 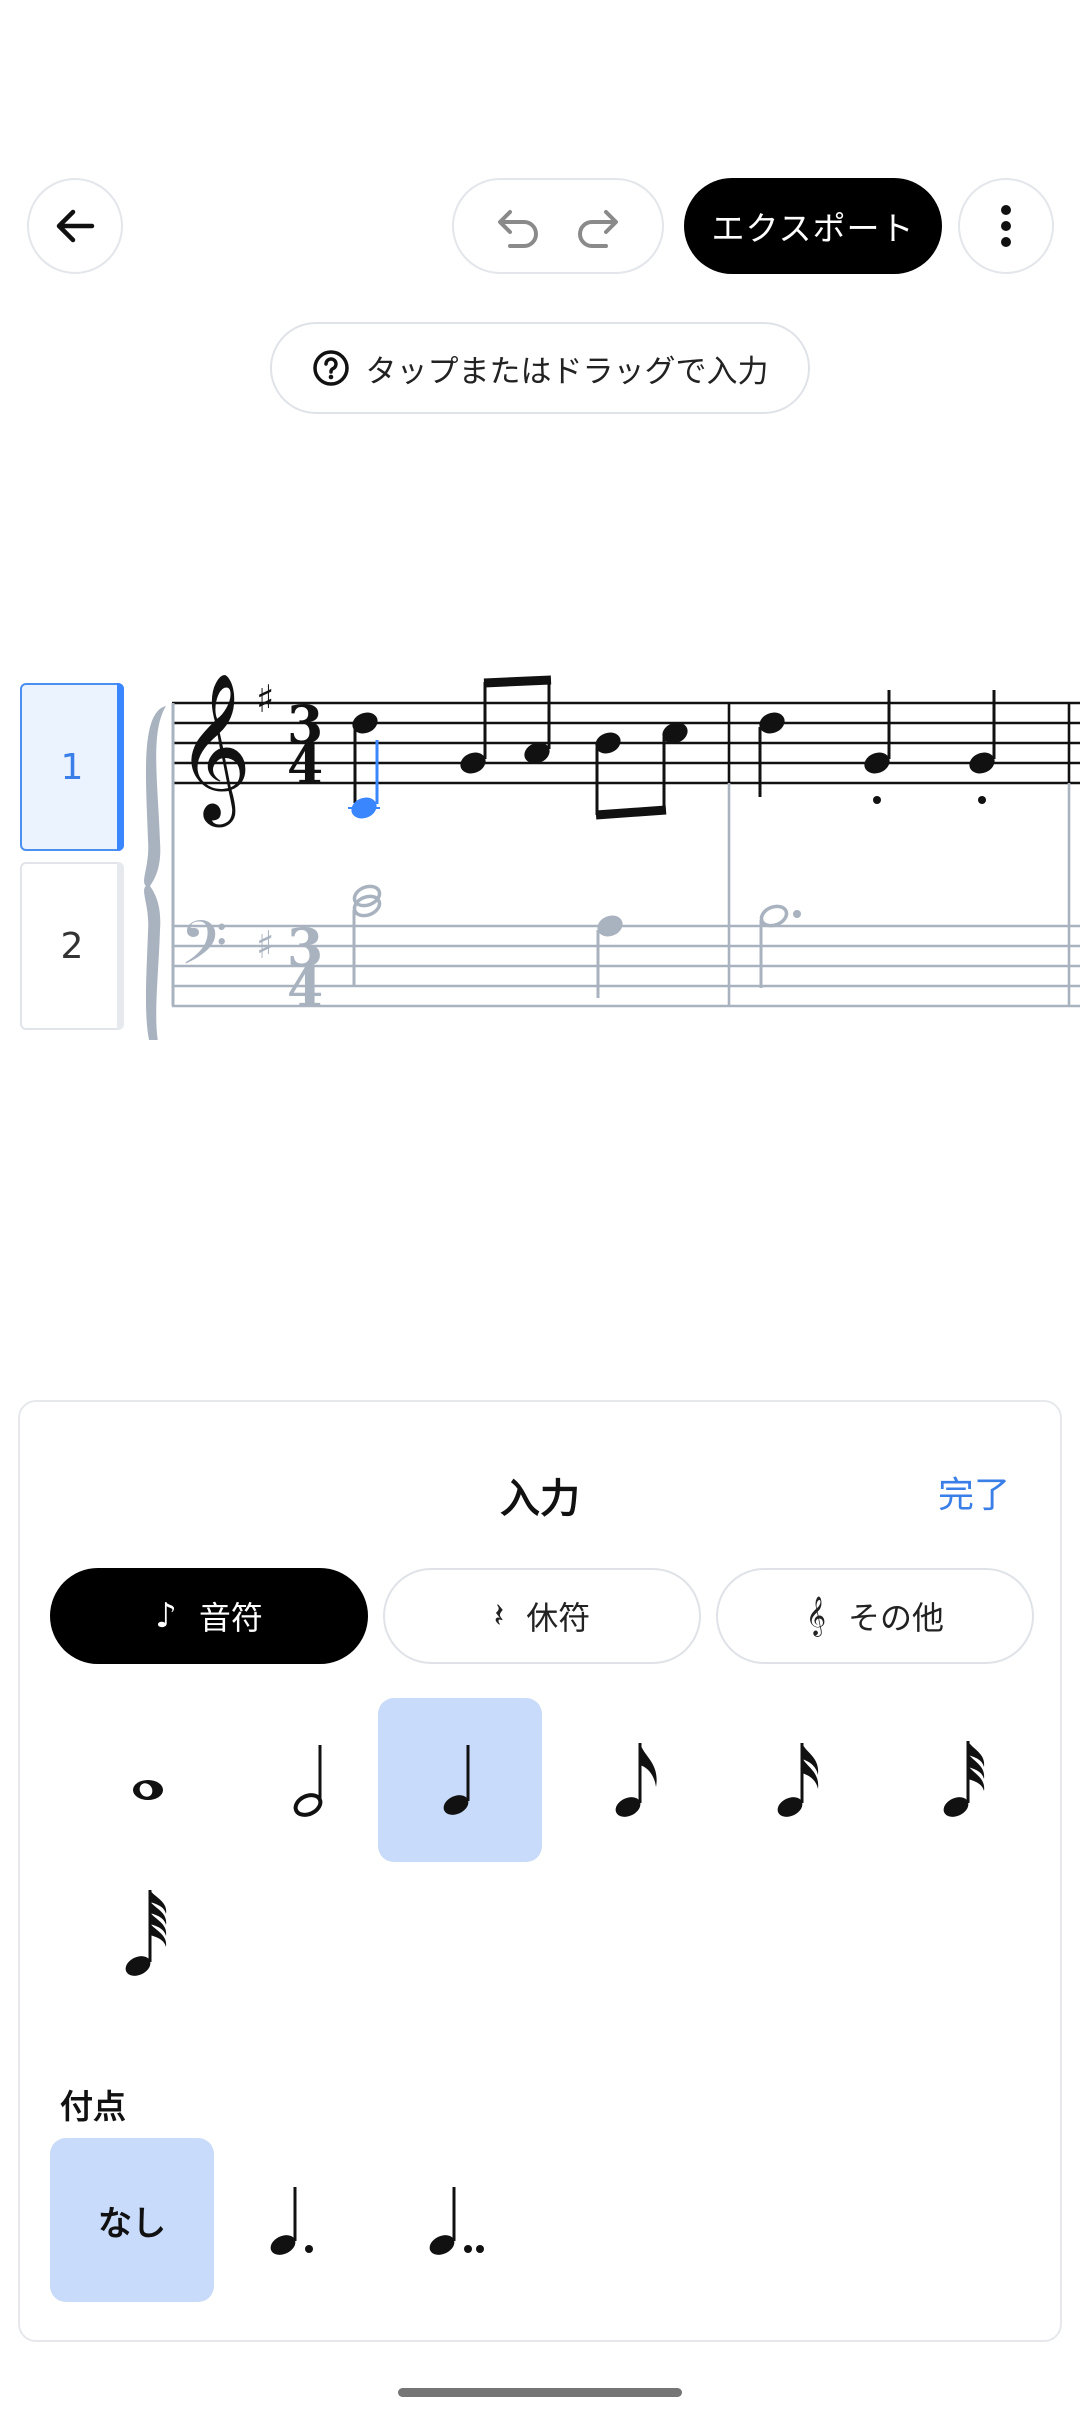 What do you see at coordinates (230, 1618) in the screenshot?
I see `segment-label: 音符` at bounding box center [230, 1618].